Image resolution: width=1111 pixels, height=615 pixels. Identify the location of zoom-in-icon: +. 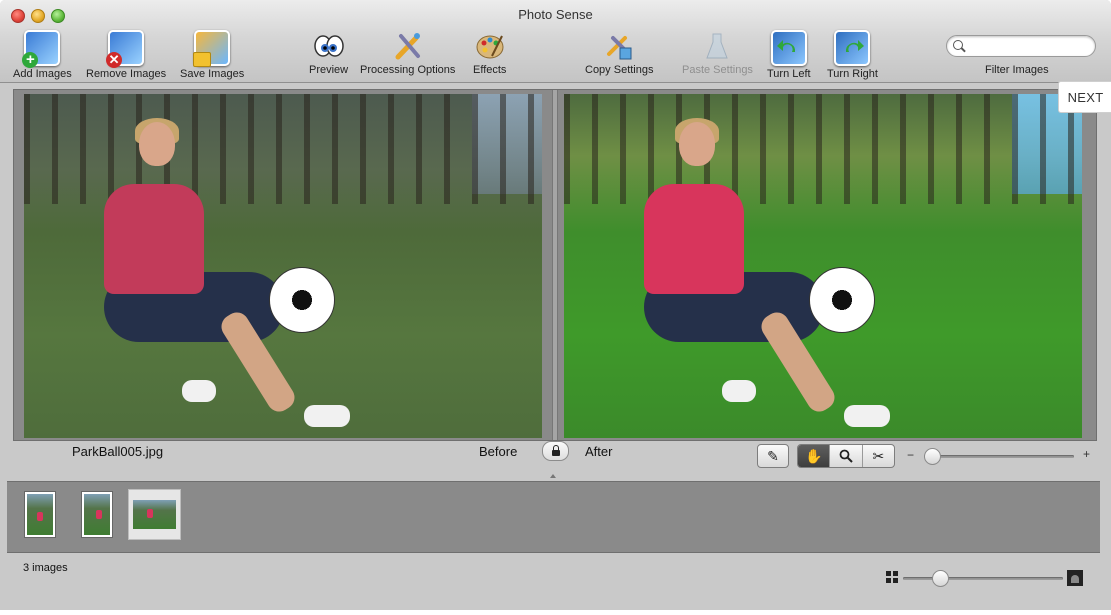
(1086, 454).